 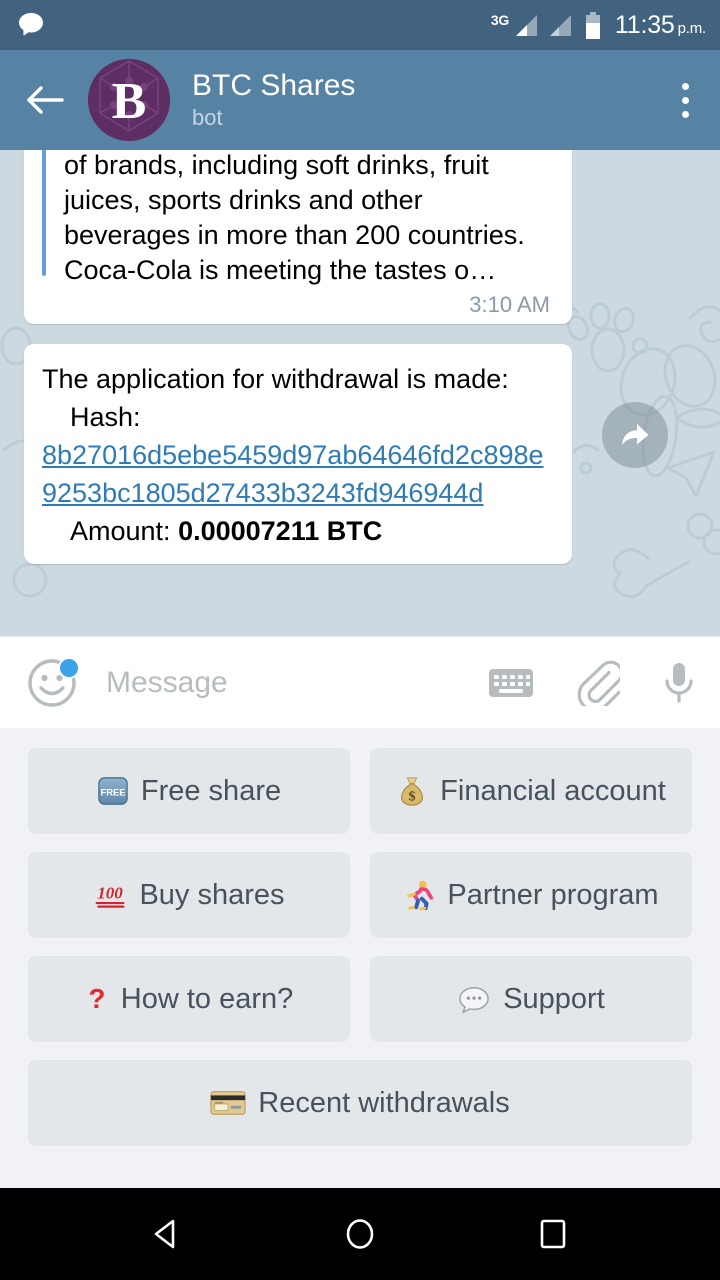 I want to click on amount-row: Amount: 0.00007211 BTC, so click(x=298, y=531).